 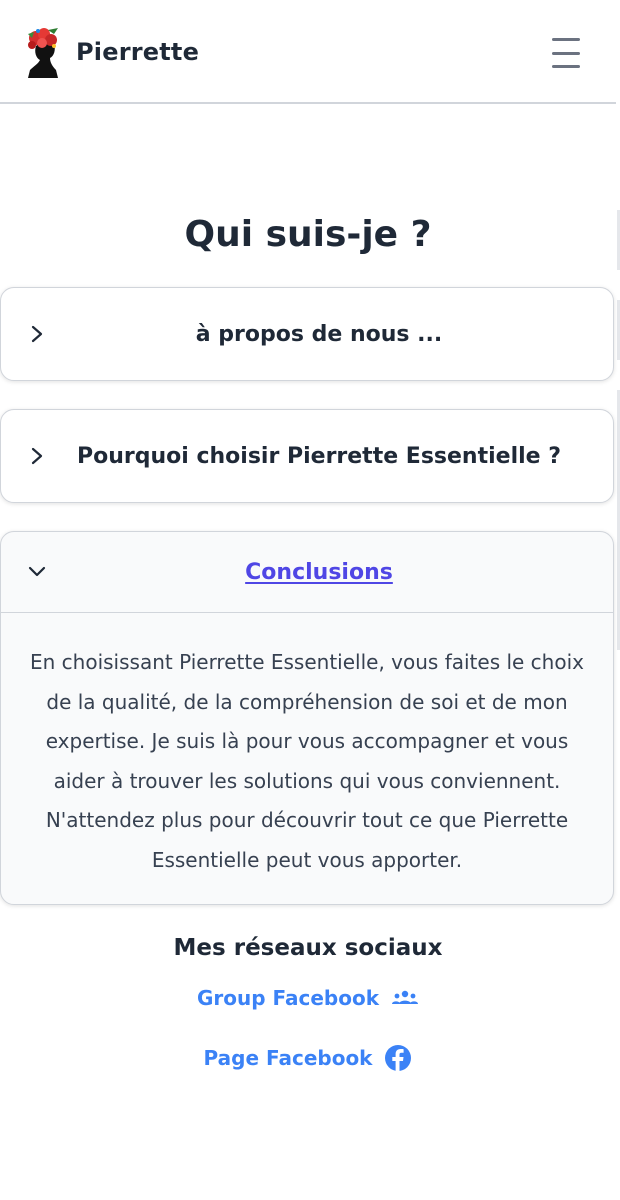 What do you see at coordinates (308, 234) in the screenshot?
I see `page-title: Qui suis-je ?` at bounding box center [308, 234].